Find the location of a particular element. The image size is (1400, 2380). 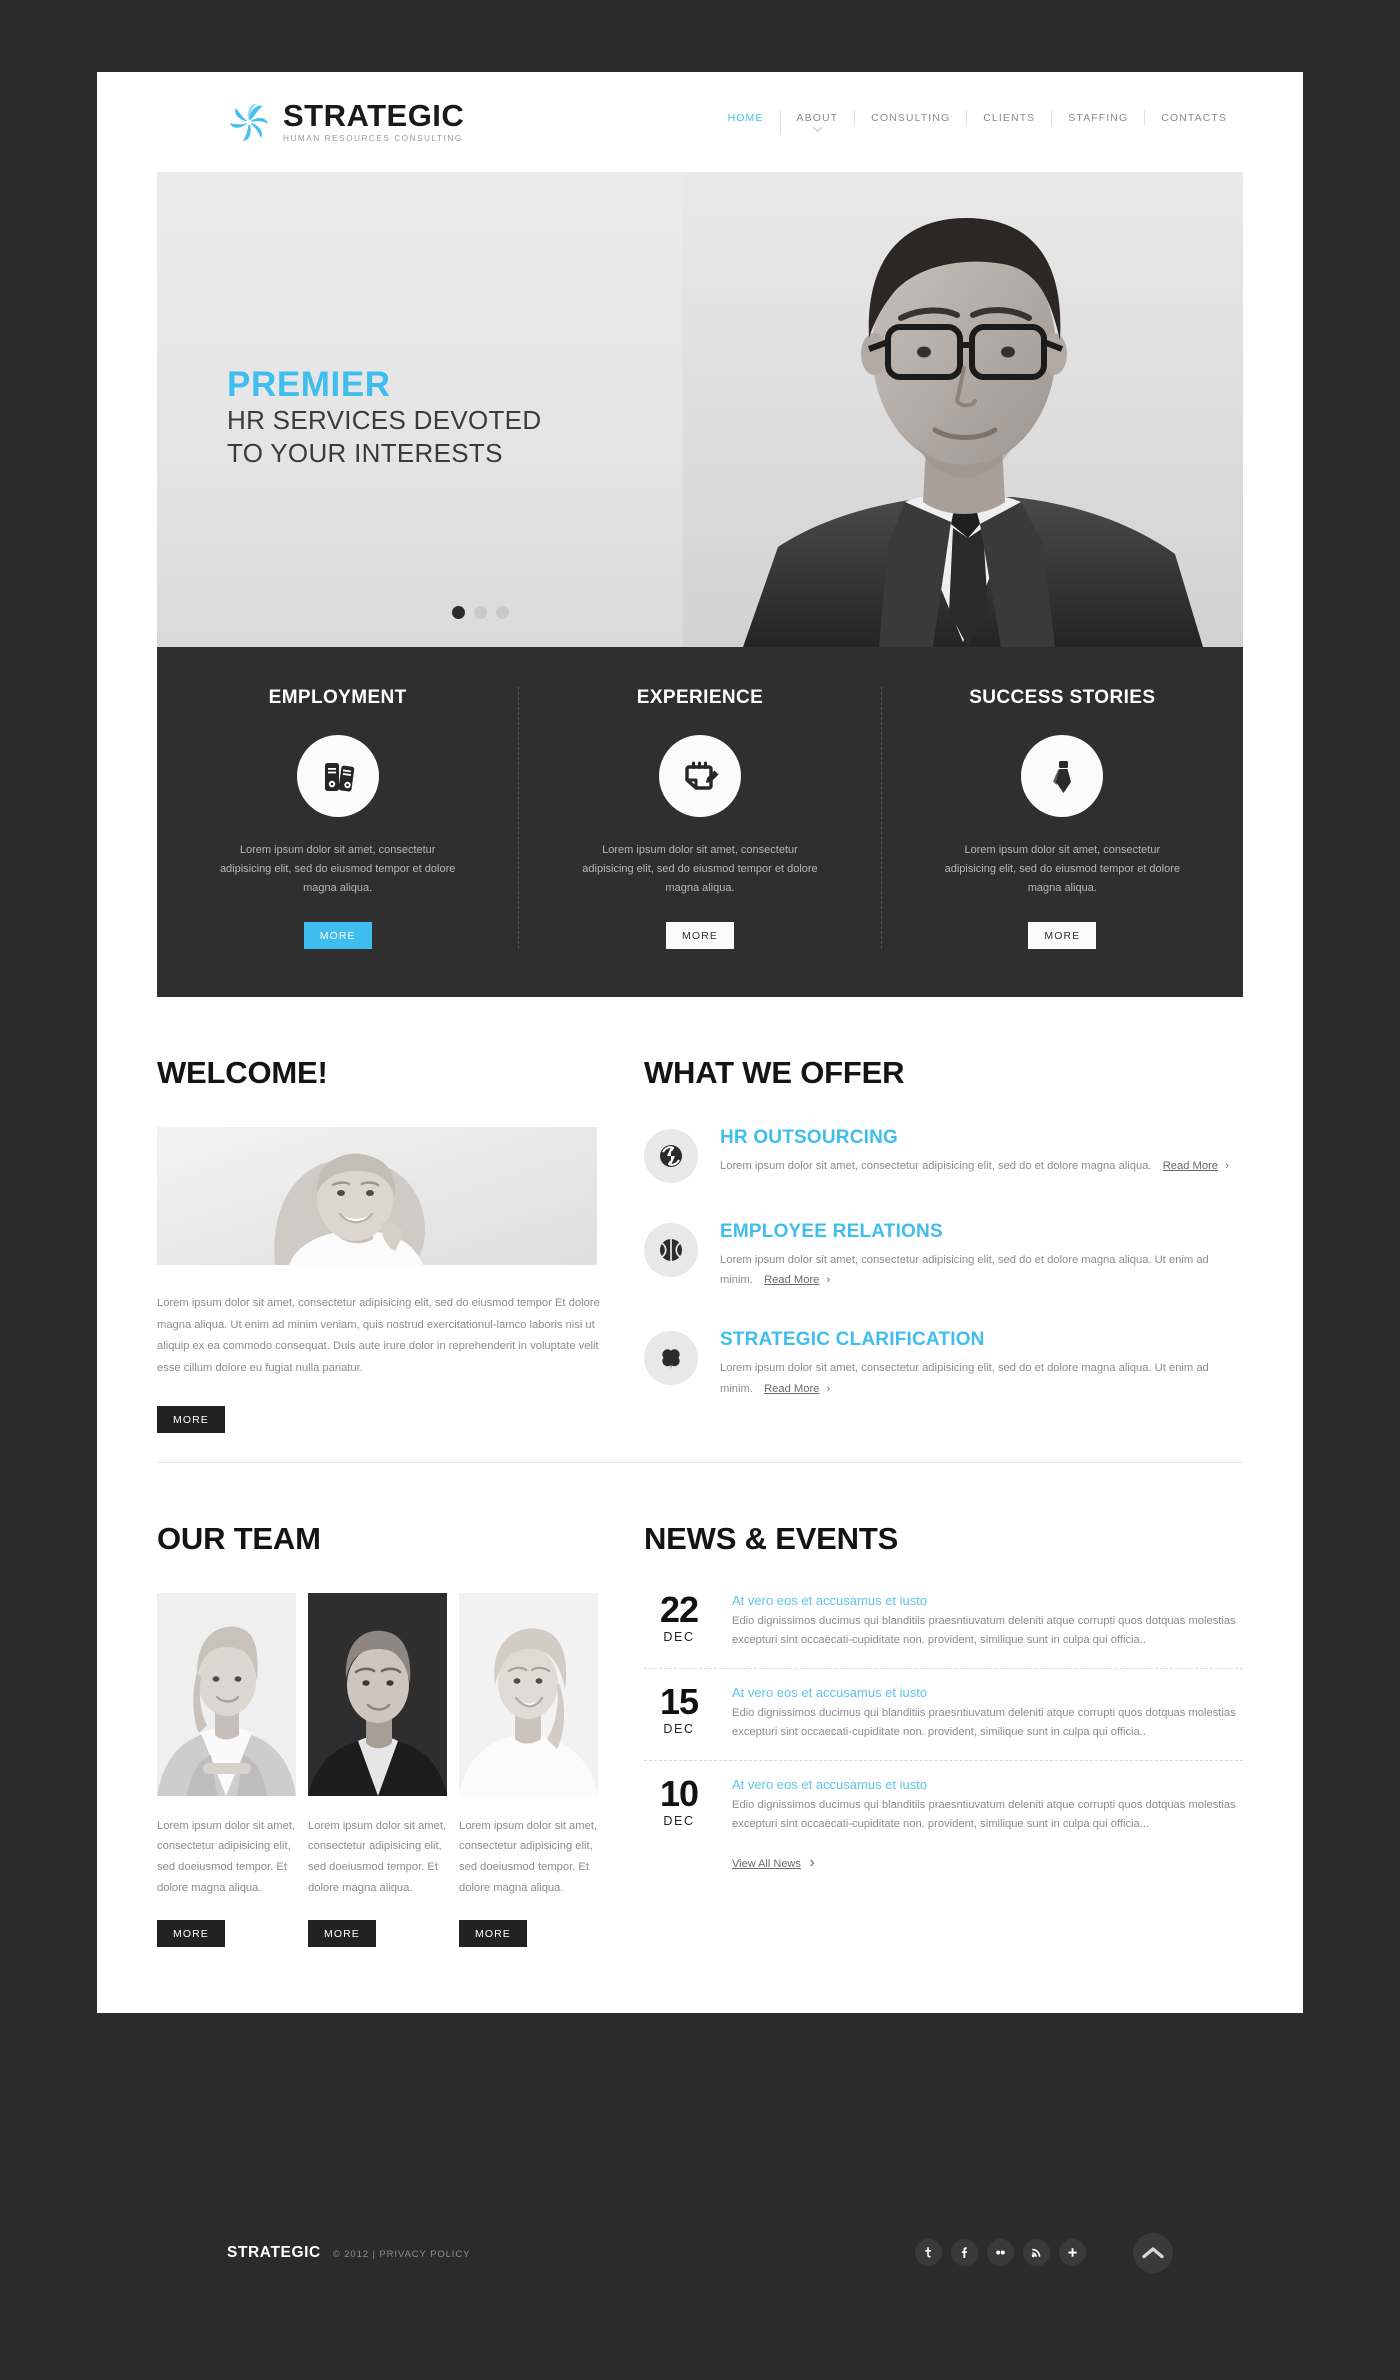

nav-item-contacts: CONTACTS is located at coordinates (1193, 118).